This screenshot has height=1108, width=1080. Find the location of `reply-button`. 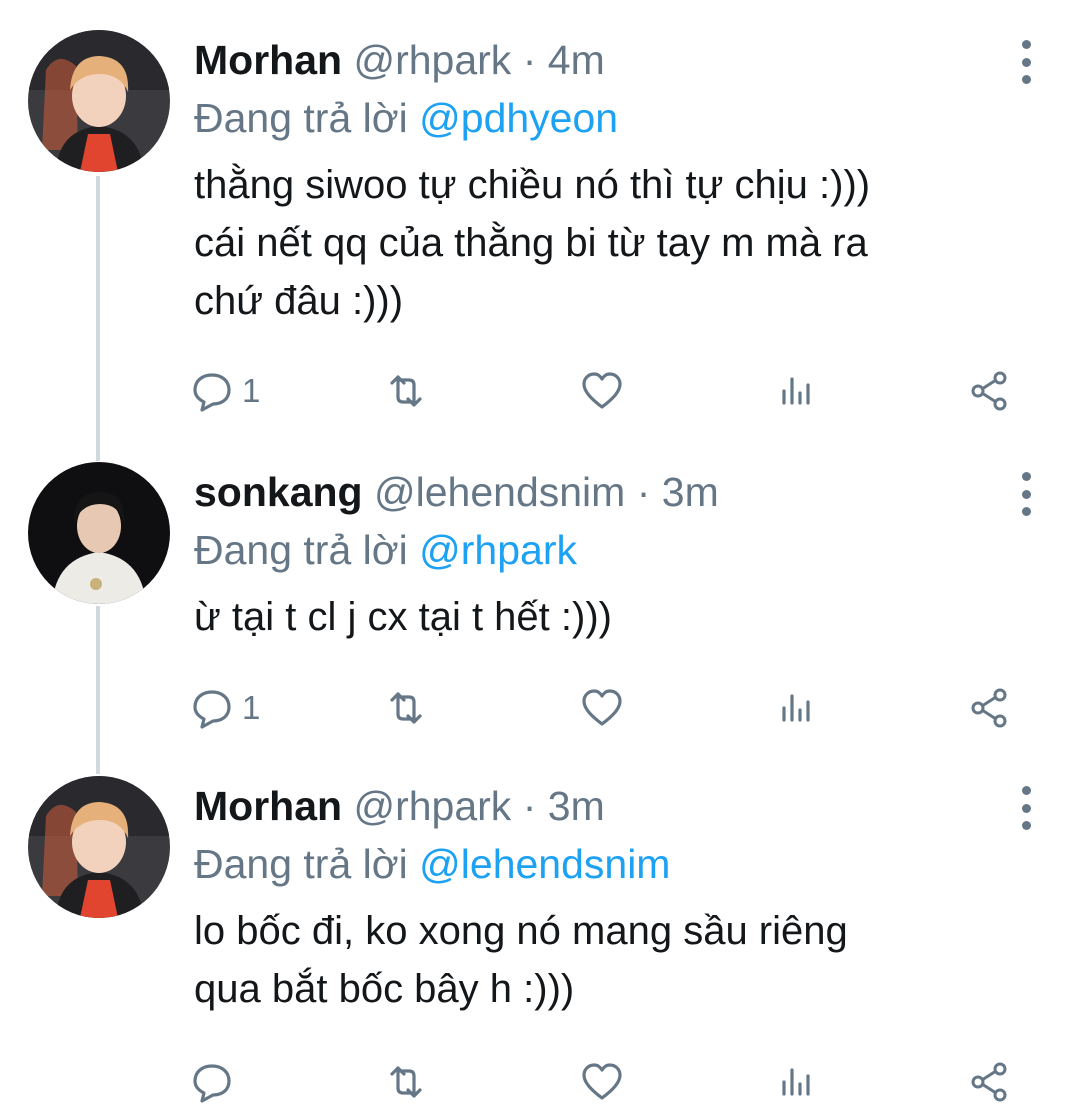

reply-button is located at coordinates (216, 1082).